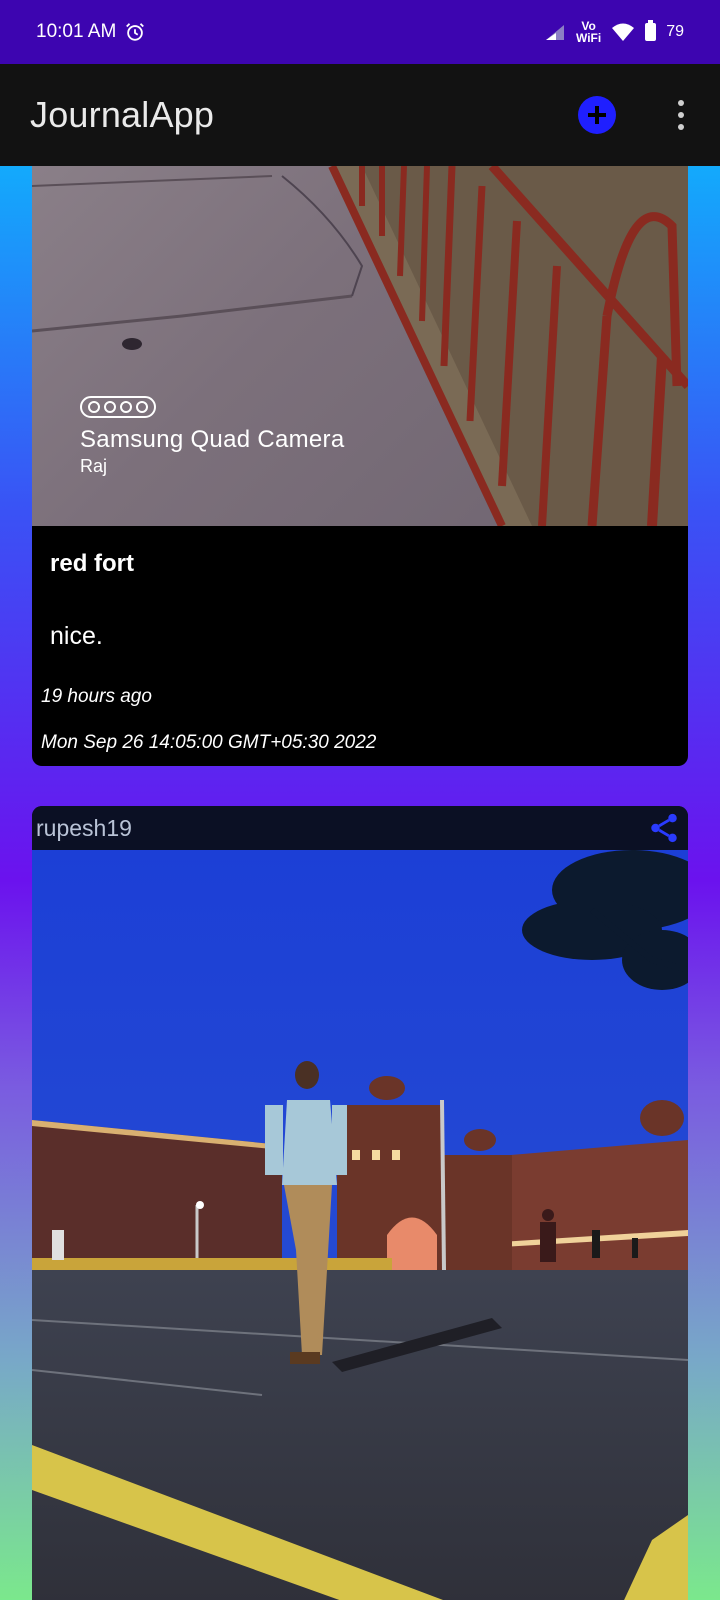  What do you see at coordinates (360, 115) in the screenshot?
I see `app-bar: JournalApp` at bounding box center [360, 115].